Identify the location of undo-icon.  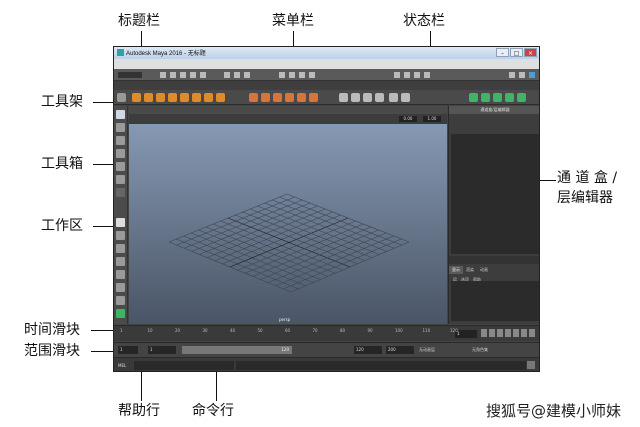
(193, 75).